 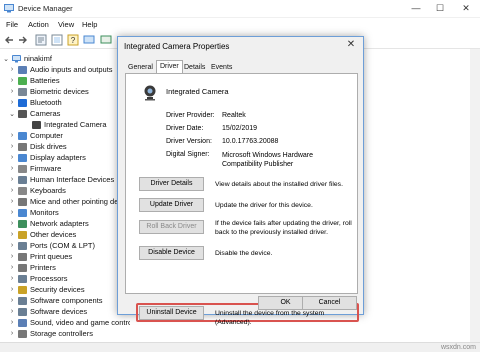 I want to click on tree-item: › Disk drives, so click(x=37, y=146).